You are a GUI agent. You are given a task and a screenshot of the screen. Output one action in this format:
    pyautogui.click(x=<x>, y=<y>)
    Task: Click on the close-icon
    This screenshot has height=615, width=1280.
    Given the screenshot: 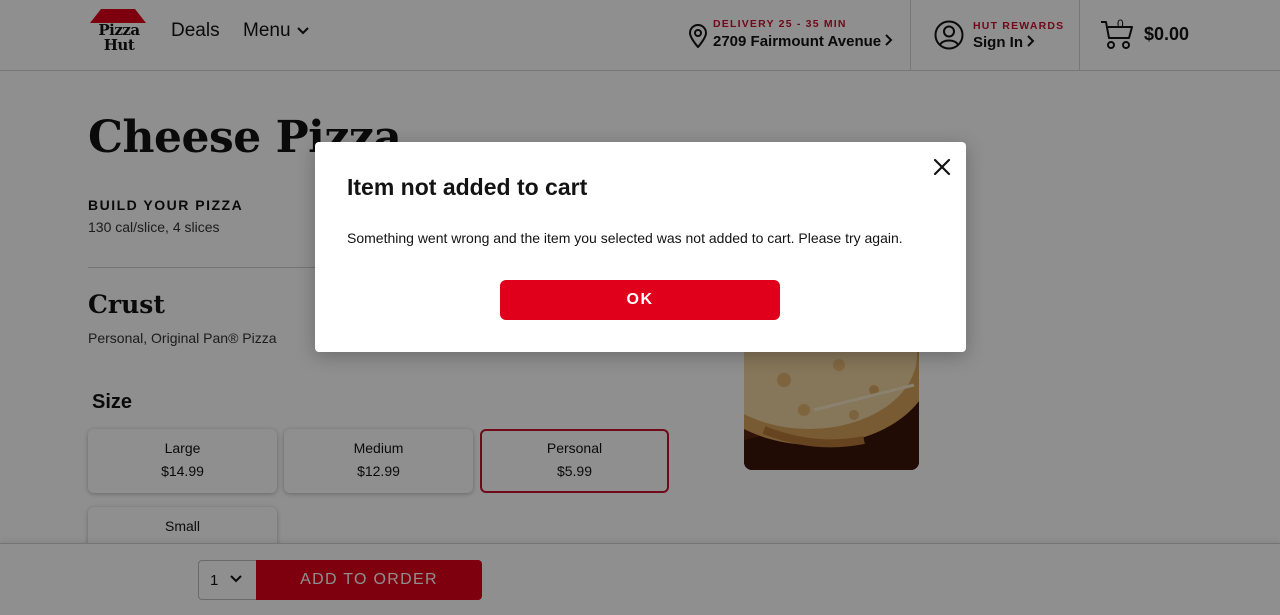 What is the action you would take?
    pyautogui.click(x=942, y=167)
    